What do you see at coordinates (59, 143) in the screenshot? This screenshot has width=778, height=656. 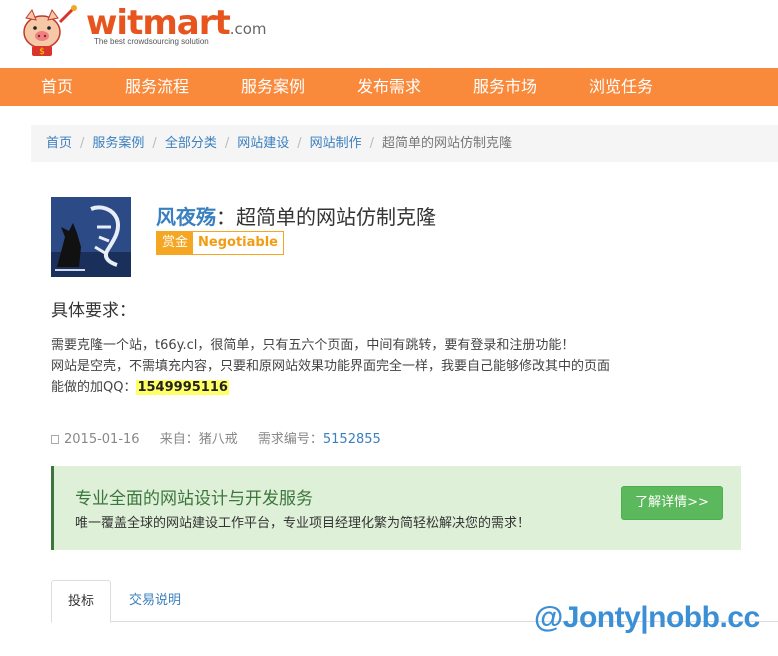 I see `breadcrumb-home: 首页` at bounding box center [59, 143].